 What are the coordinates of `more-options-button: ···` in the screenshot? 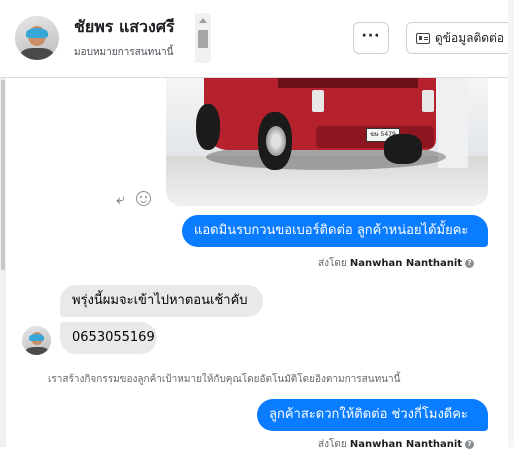 It's located at (371, 38).